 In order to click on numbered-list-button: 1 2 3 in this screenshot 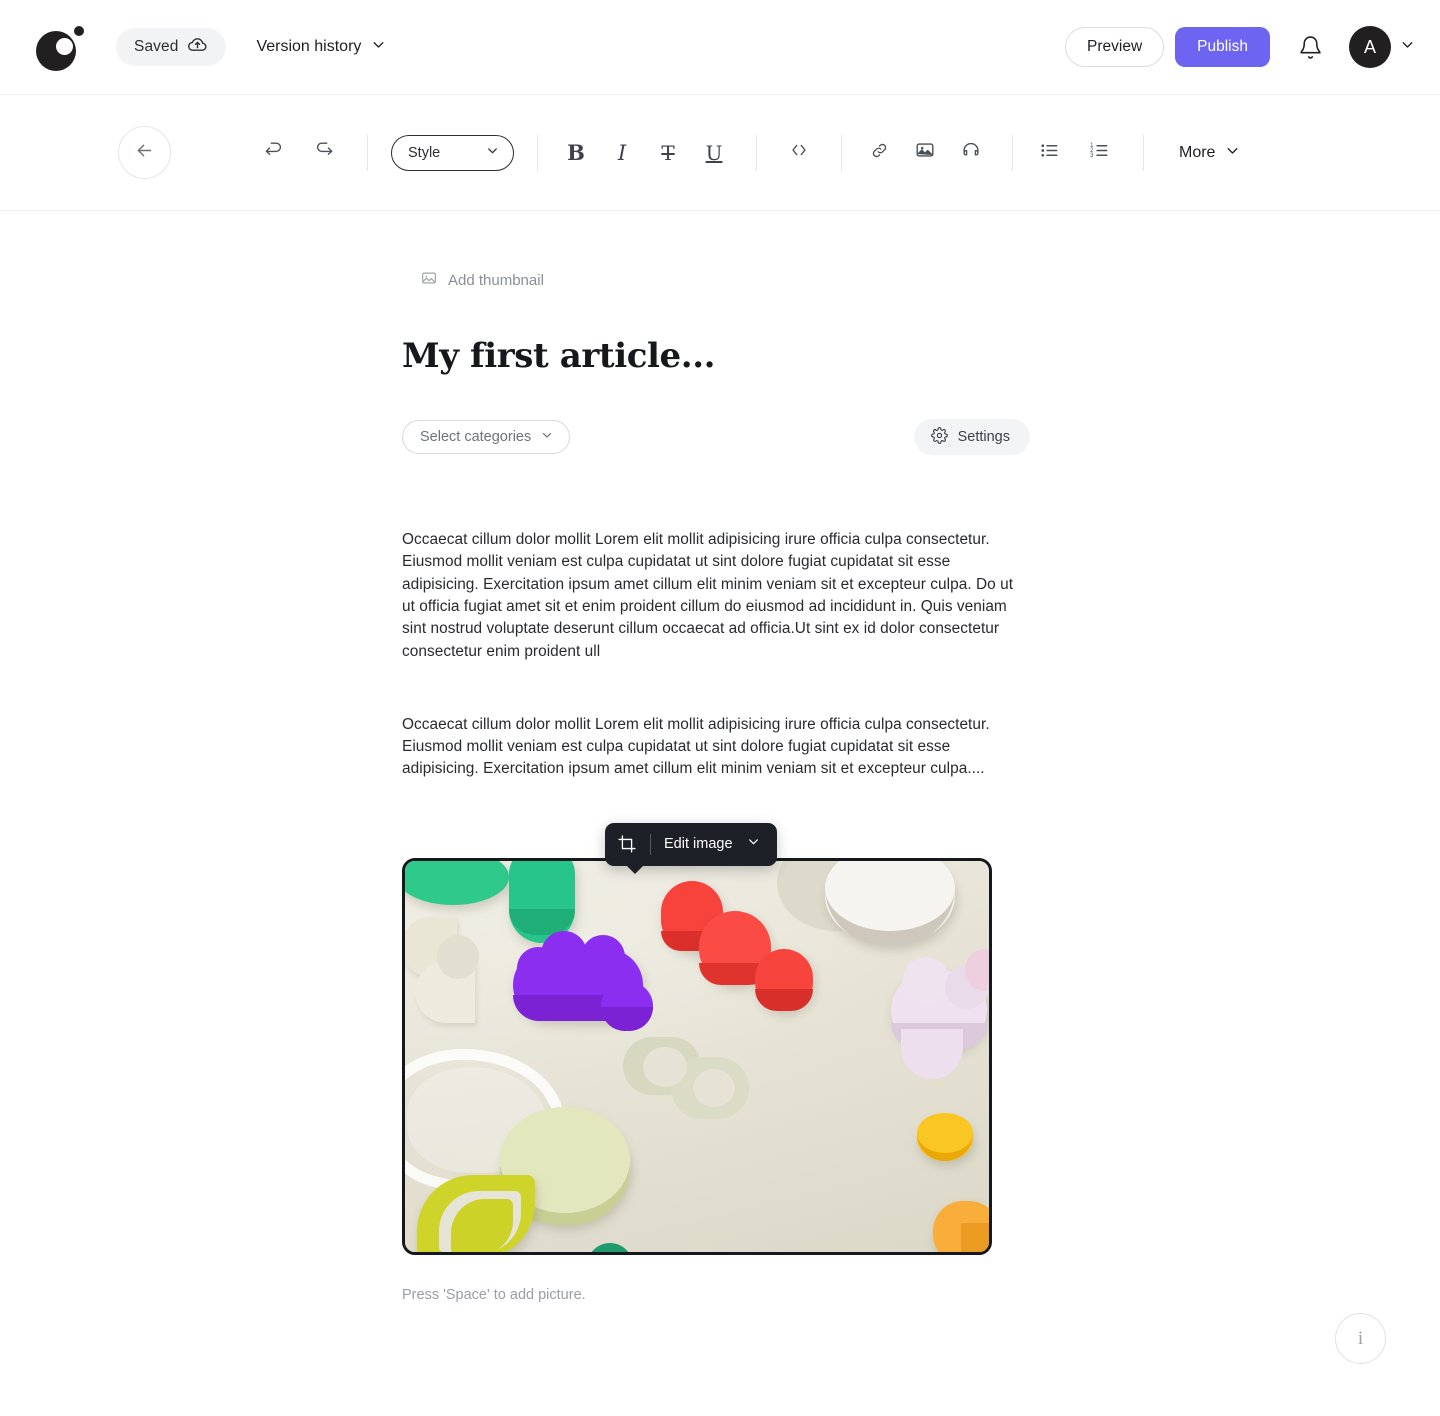, I will do `click(1099, 153)`.